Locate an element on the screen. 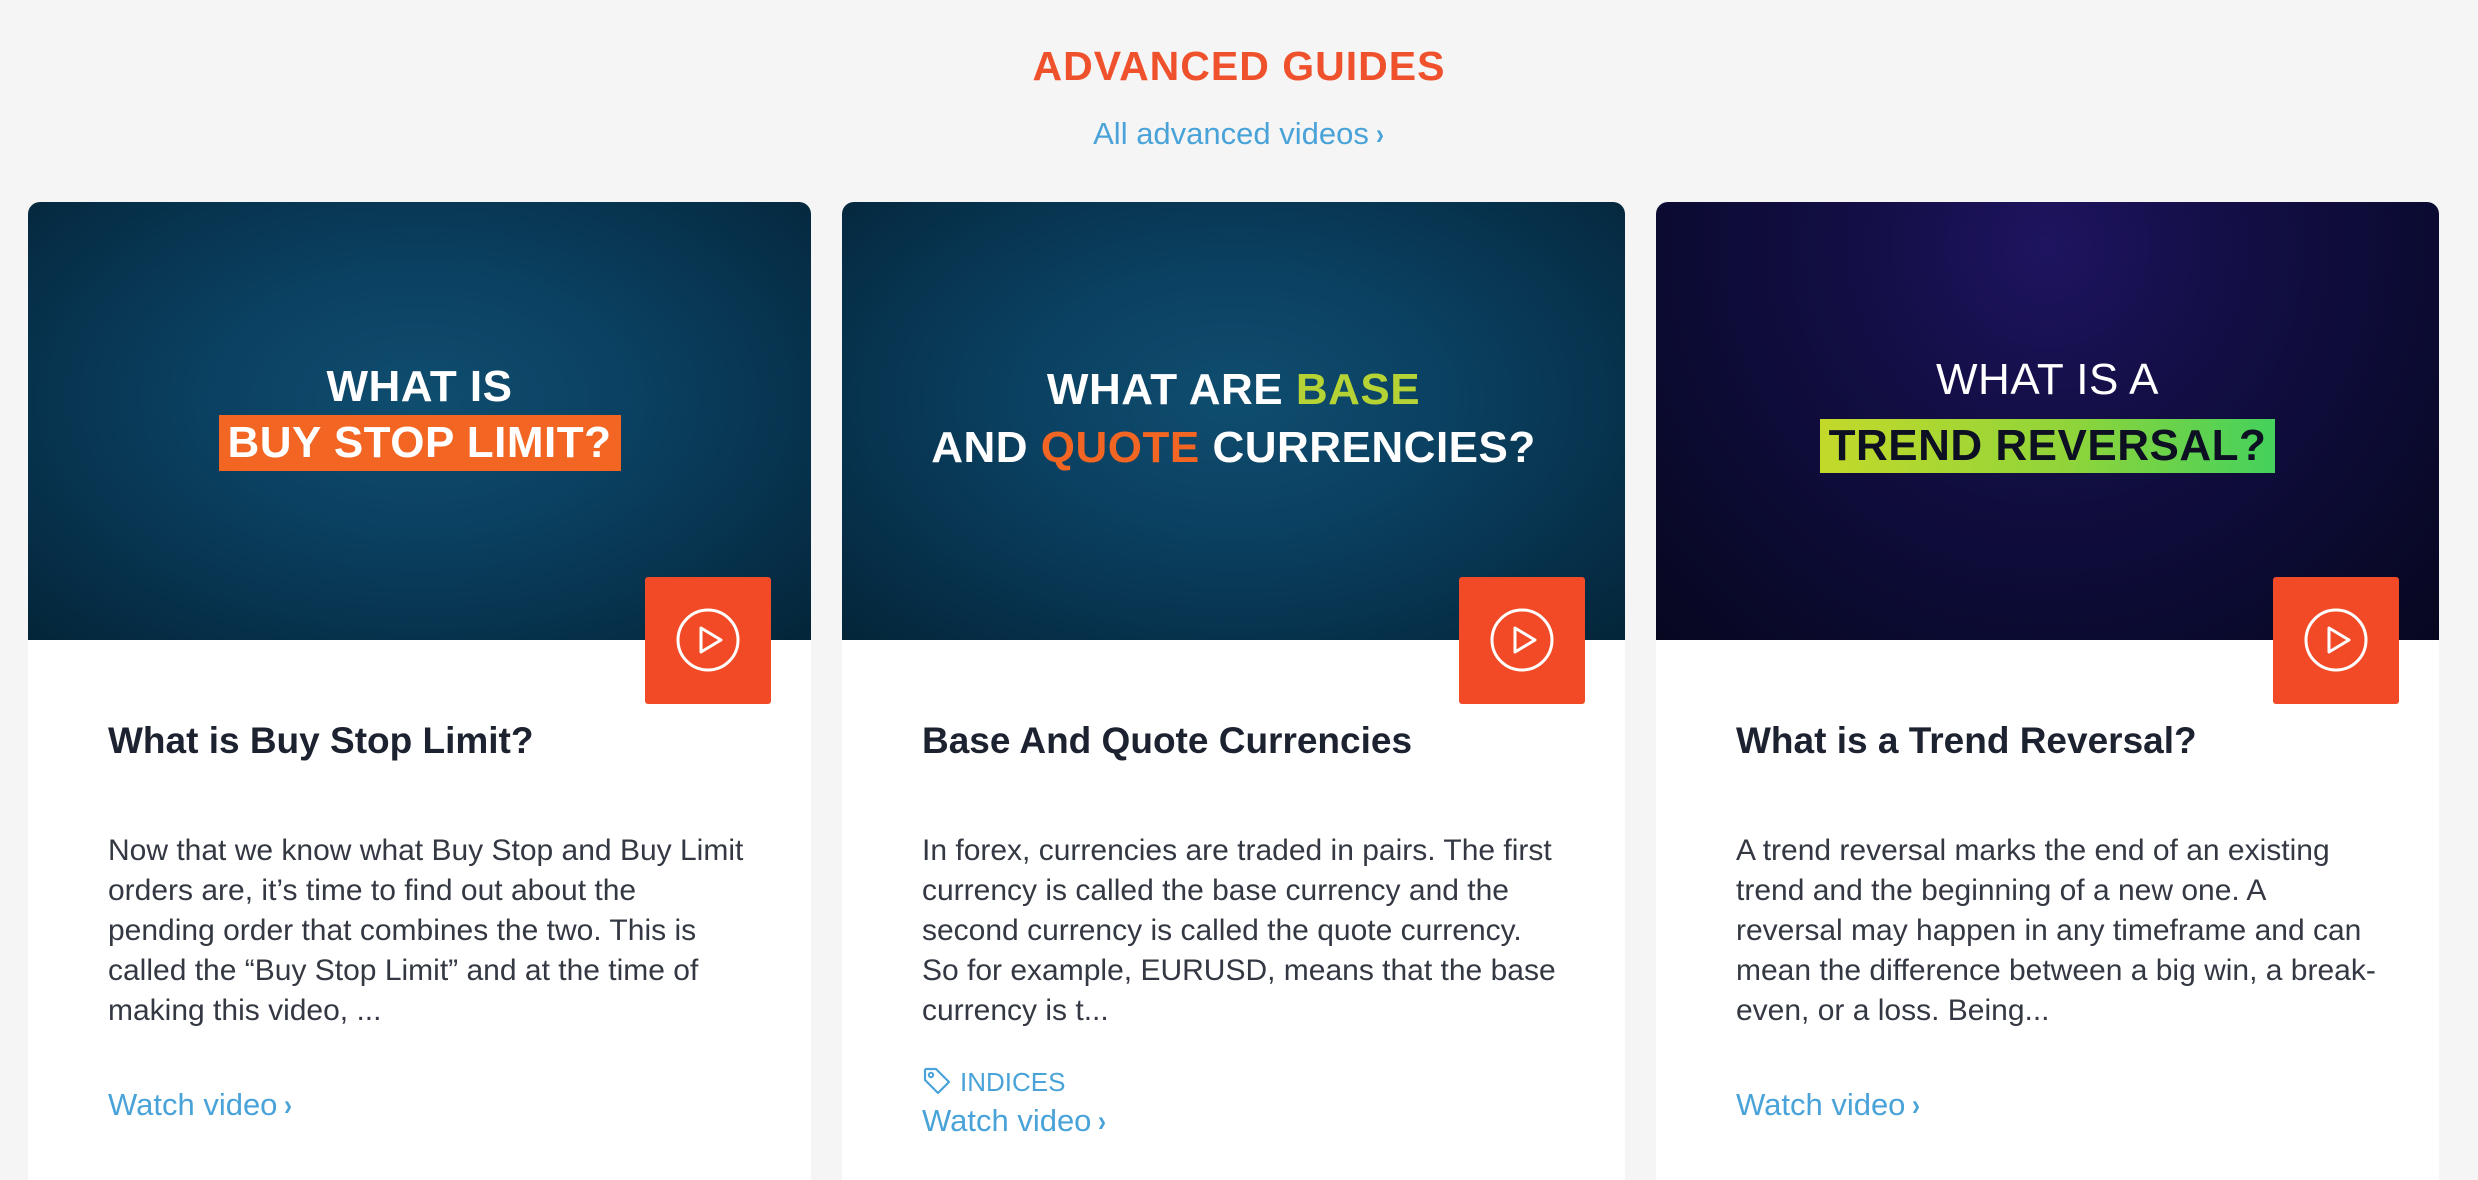 Image resolution: width=2478 pixels, height=1180 pixels. video-thumbnail: WHAT IS BUY STOP LIMIT? is located at coordinates (419, 421).